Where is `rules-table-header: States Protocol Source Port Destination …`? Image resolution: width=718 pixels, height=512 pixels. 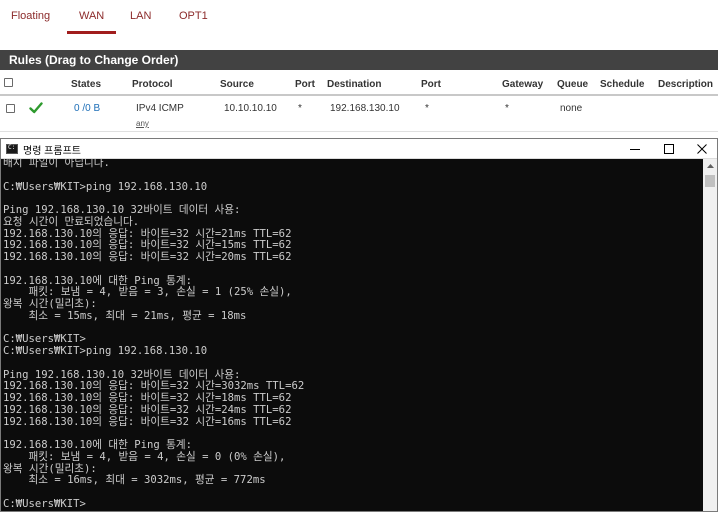 rules-table-header: States Protocol Source Port Destination … is located at coordinates (359, 83).